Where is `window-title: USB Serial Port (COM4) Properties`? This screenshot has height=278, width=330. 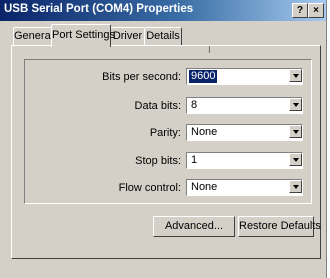 window-title: USB Serial Port (COM4) Properties is located at coordinates (99, 9).